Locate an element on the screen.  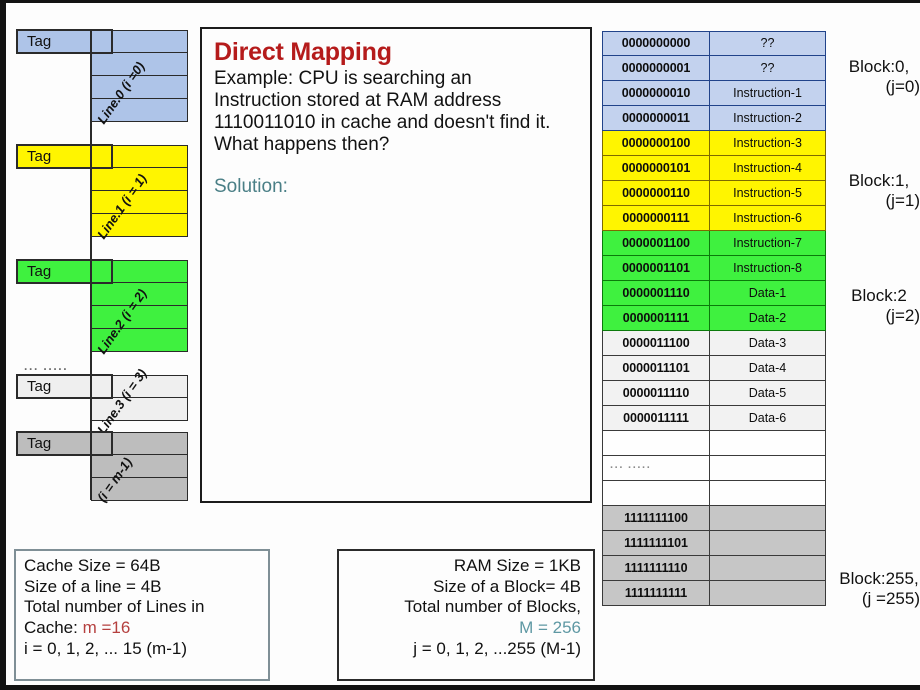
ram-row: 1111111101 is located at coordinates (714, 543).